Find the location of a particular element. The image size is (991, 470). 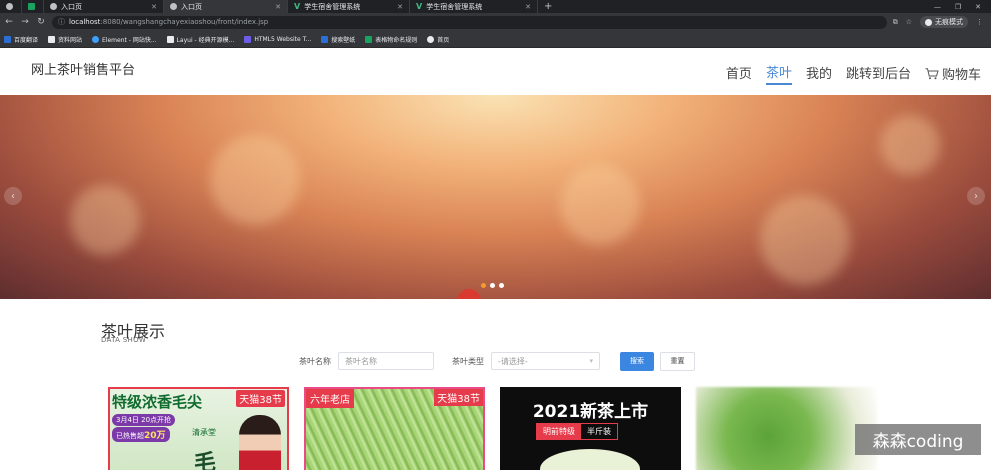

product-card: 2021新茶上市 明前特级 半斤装 is located at coordinates (590, 428).